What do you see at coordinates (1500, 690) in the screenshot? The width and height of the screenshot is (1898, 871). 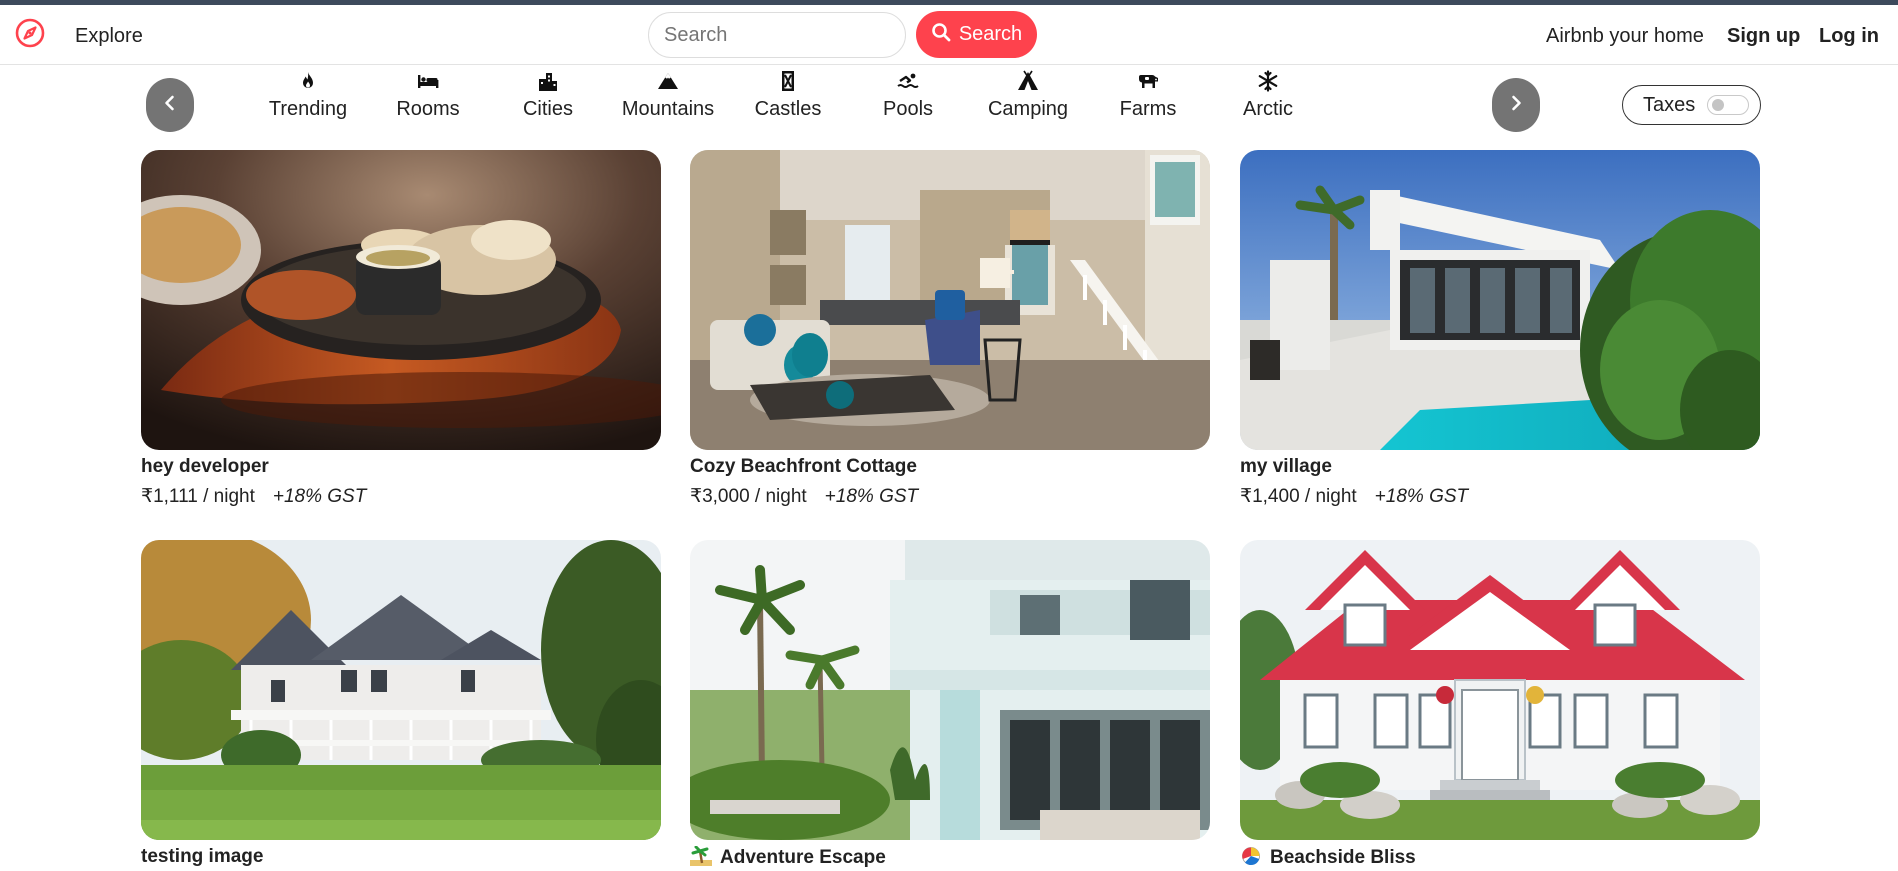 I see `red-roof-house-photo` at bounding box center [1500, 690].